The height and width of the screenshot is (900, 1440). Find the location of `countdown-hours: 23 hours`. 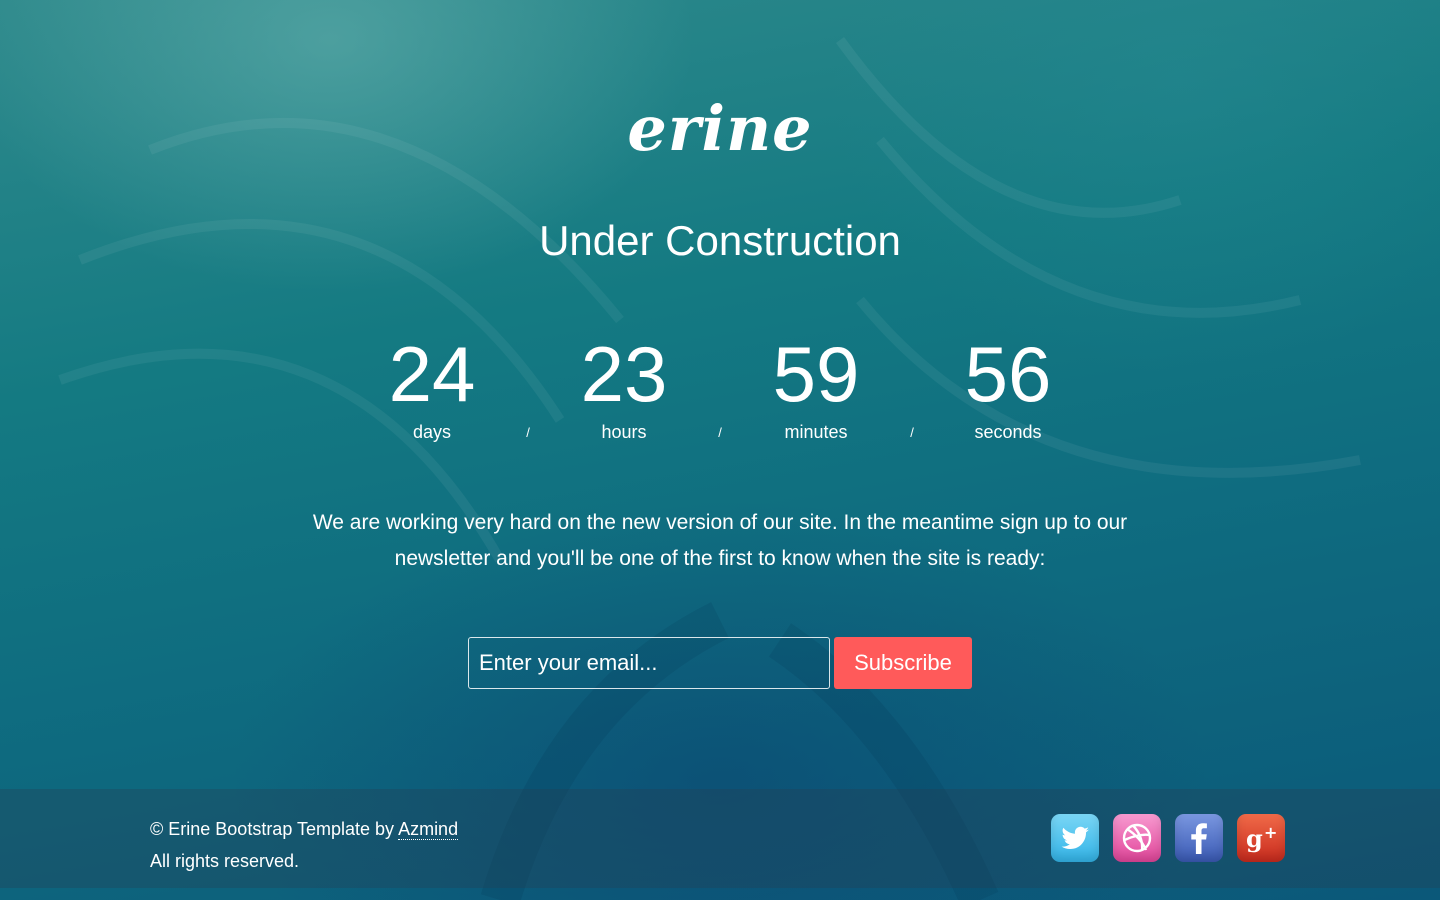

countdown-hours: 23 hours is located at coordinates (624, 388).